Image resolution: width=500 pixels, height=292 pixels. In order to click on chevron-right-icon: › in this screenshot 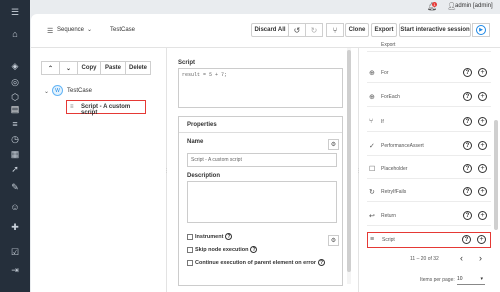, I will do `click(480, 258)`.